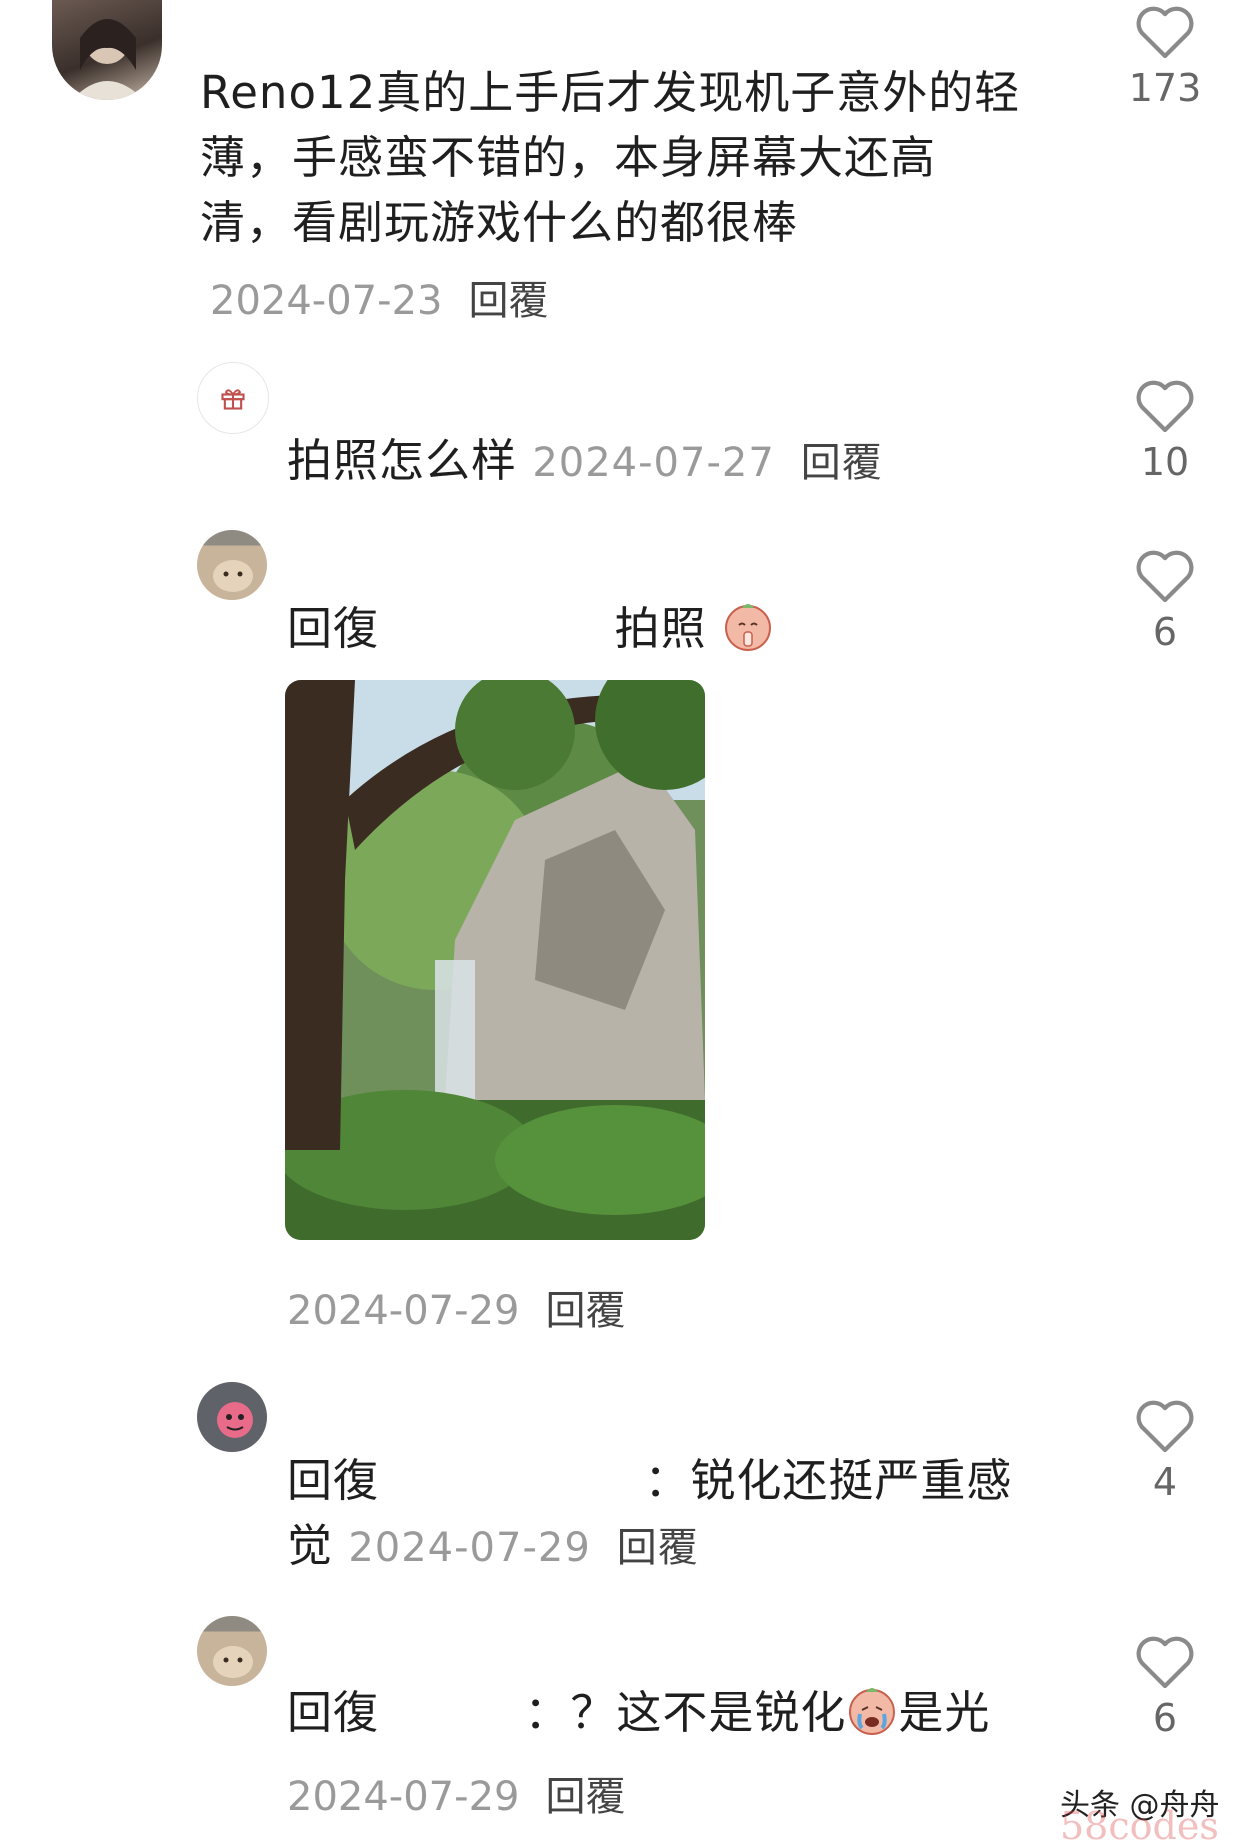  Describe the element at coordinates (660, 628) in the screenshot. I see `comment-3-text: 拍照` at that location.